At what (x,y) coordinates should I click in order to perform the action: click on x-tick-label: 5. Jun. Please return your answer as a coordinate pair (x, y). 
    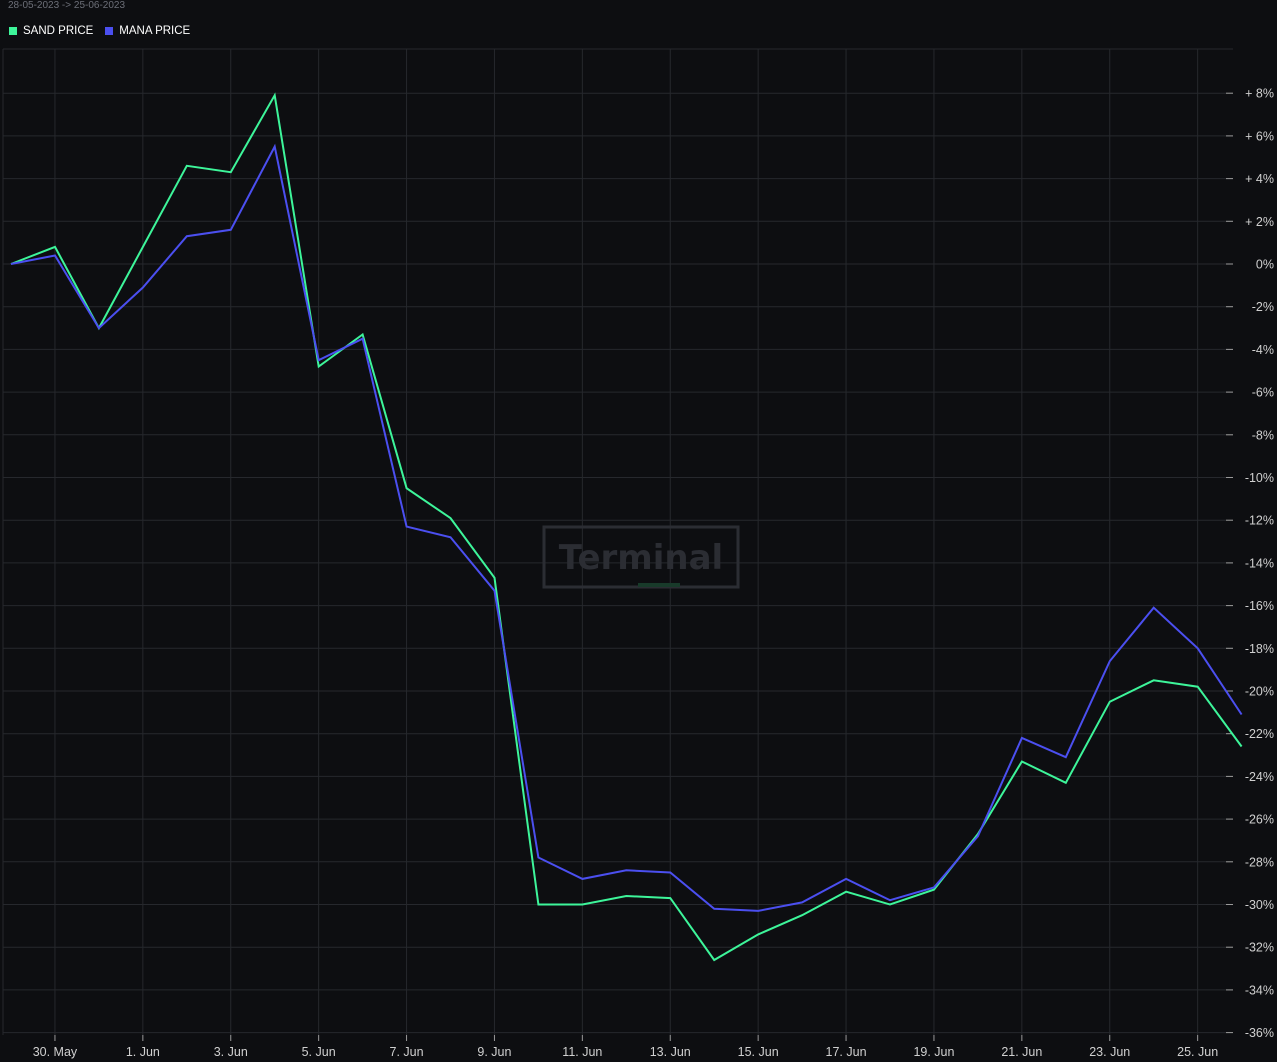
    Looking at the image, I should click on (319, 1052).